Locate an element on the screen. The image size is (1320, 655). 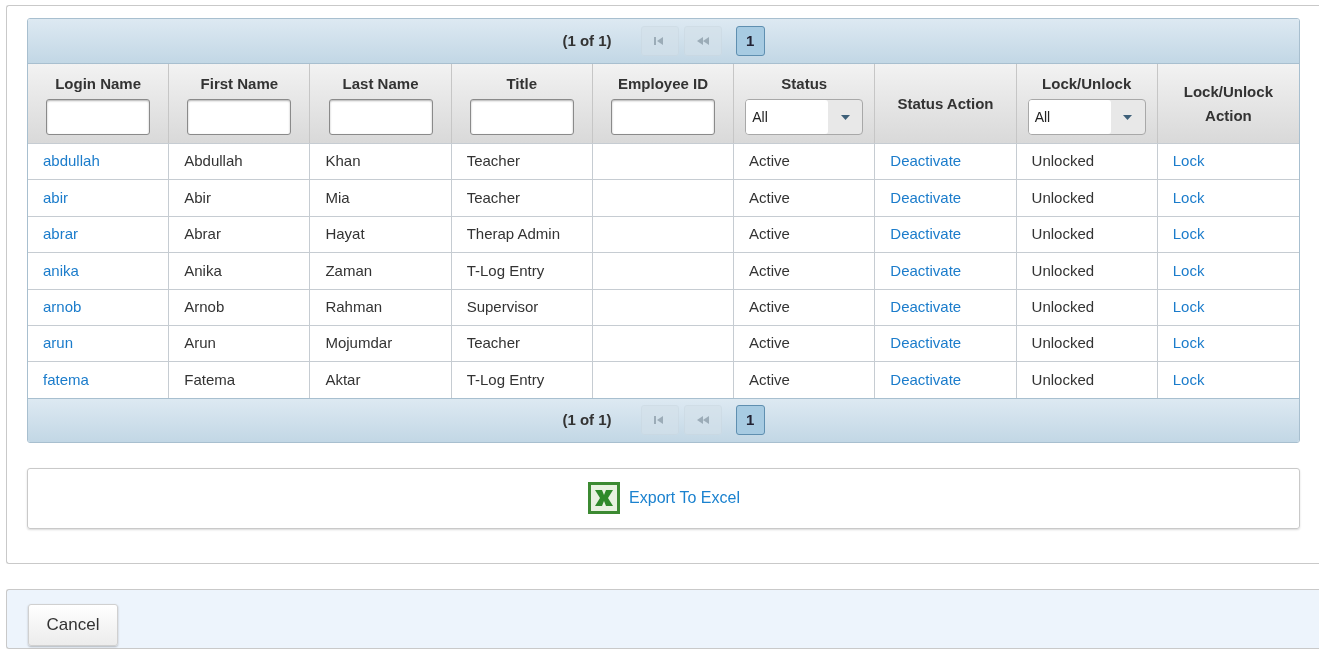
table-link: arun is located at coordinates (58, 343).